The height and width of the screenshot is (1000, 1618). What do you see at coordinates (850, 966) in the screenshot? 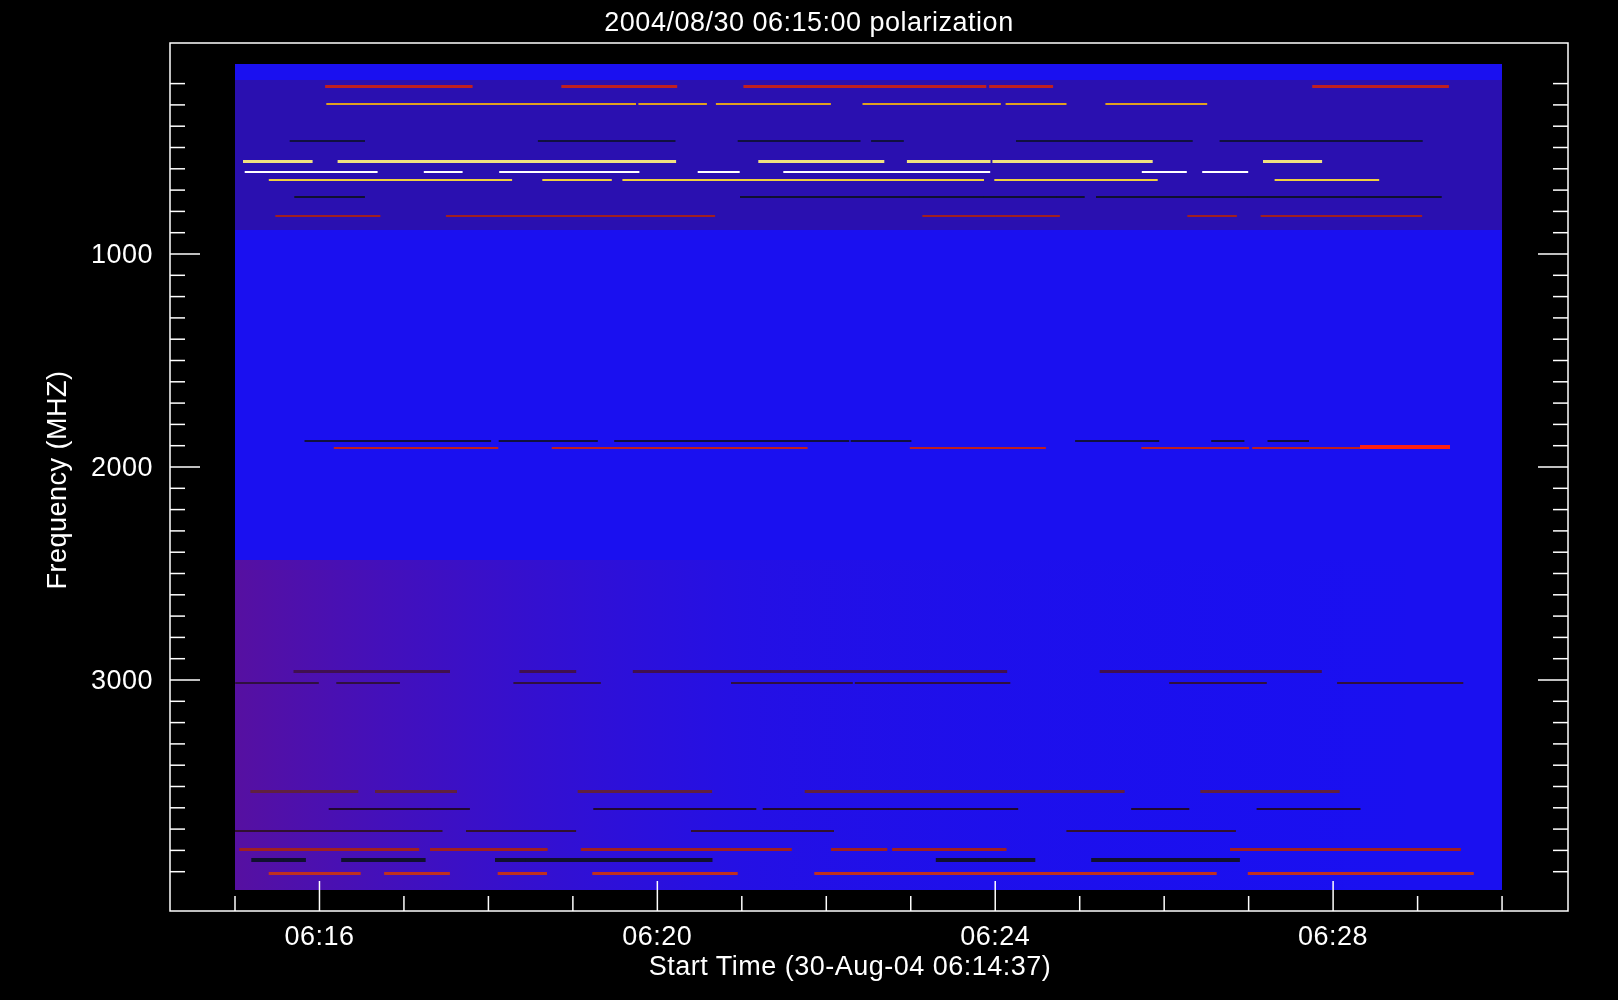
I see `x-axis-label: Start Time (30-Aug-04 06:14:37)` at bounding box center [850, 966].